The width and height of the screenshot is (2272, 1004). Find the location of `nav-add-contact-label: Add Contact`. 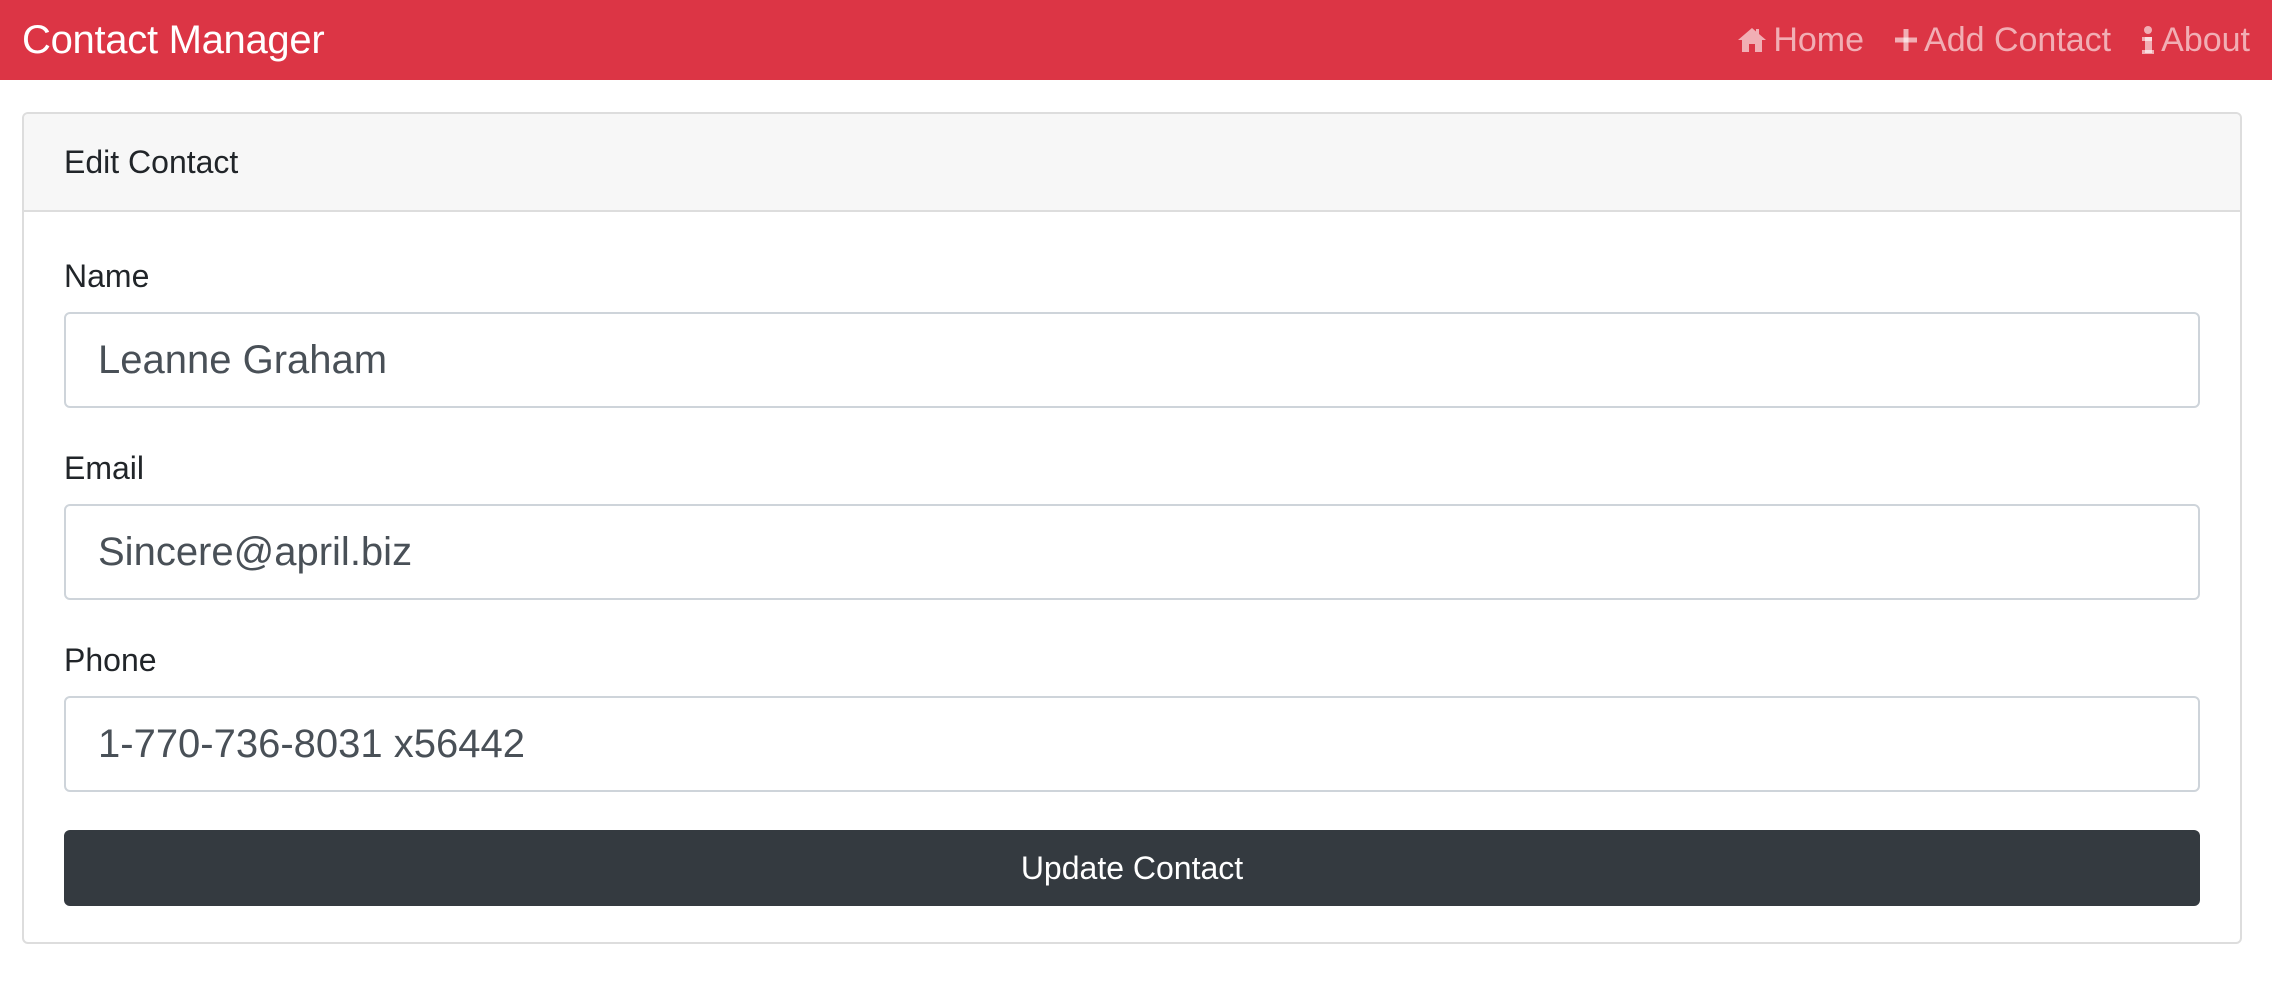

nav-add-contact-label: Add Contact is located at coordinates (2018, 39).